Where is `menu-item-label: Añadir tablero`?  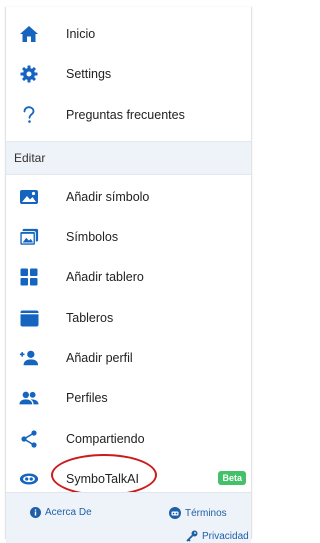 menu-item-label: Añadir tablero is located at coordinates (105, 277).